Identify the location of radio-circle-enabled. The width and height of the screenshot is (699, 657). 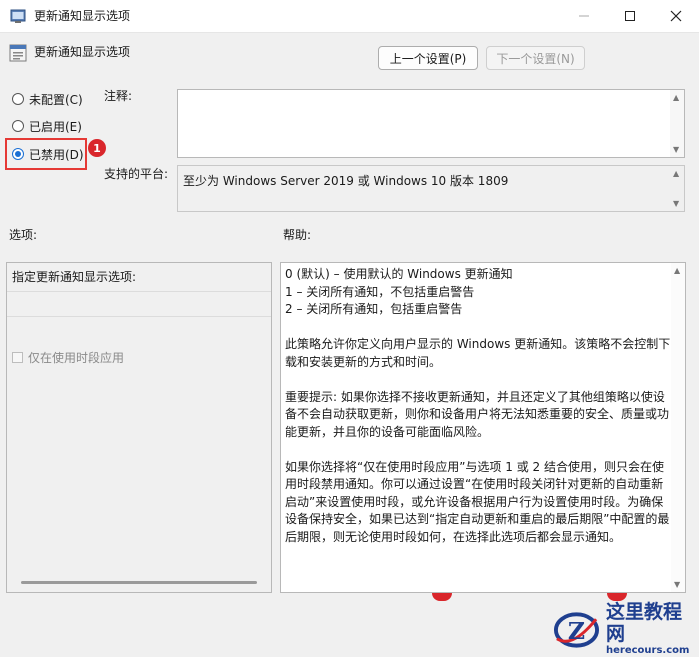
(18, 126).